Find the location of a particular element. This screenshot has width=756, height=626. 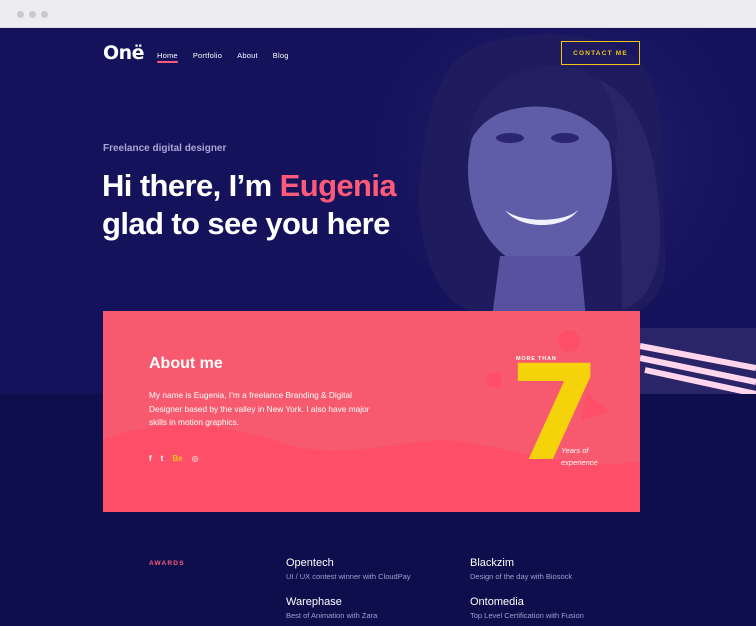

award-name: Opentech is located at coordinates (310, 563).